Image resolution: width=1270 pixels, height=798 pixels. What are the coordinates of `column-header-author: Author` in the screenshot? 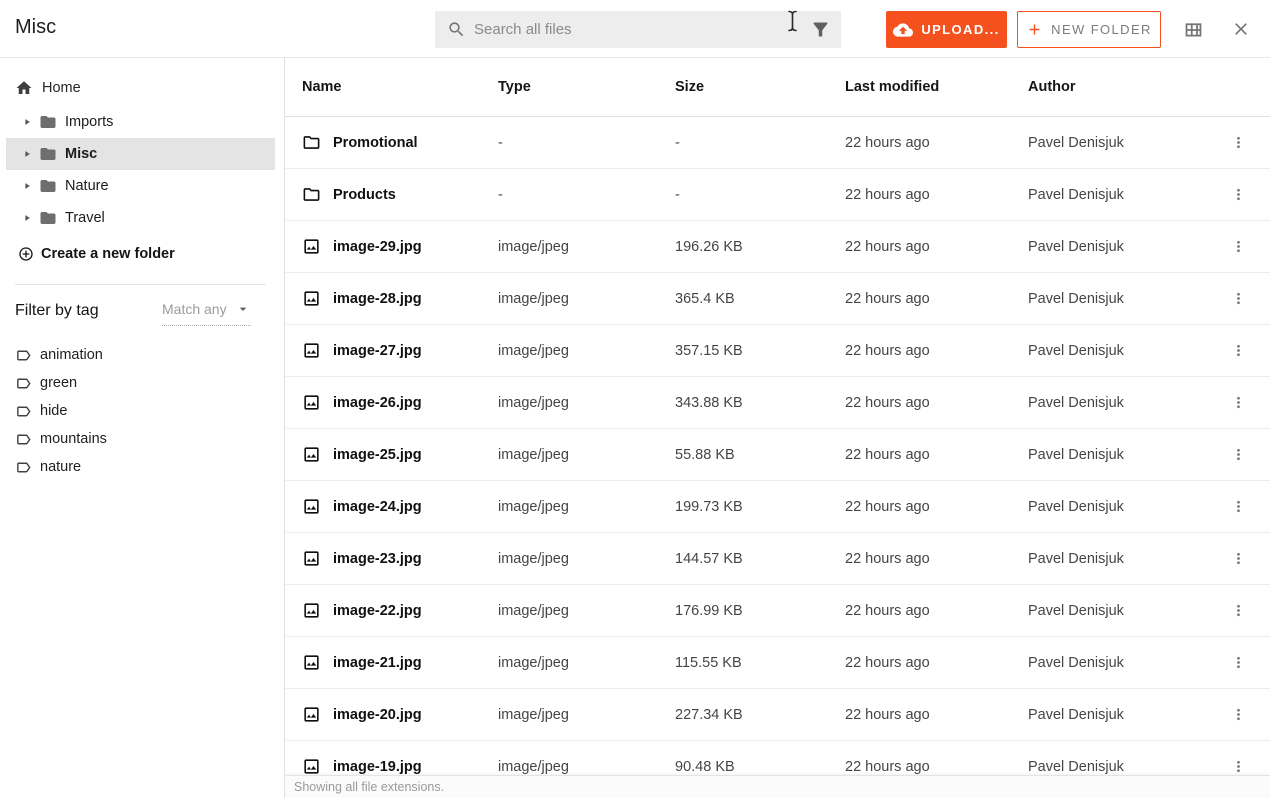 It's located at (1123, 87).